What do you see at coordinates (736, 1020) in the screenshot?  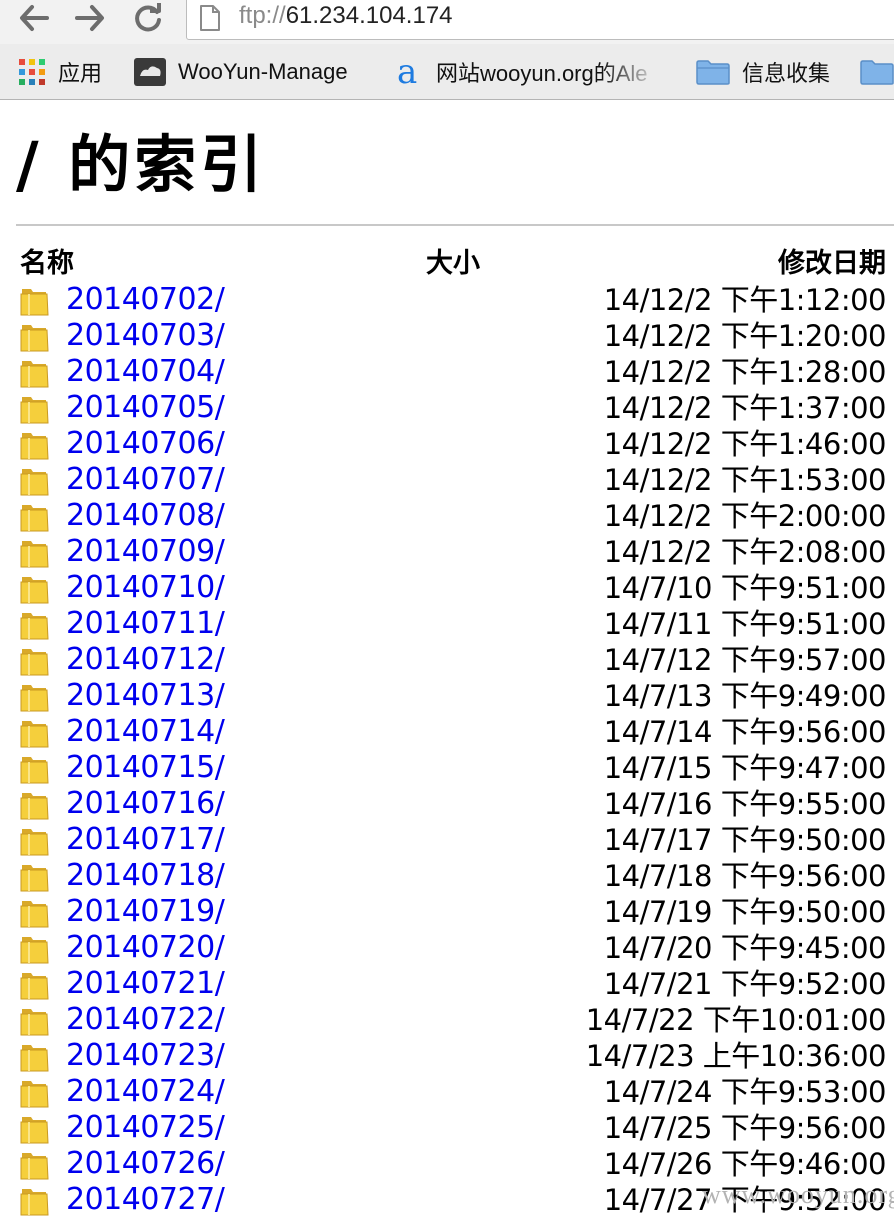 I see `modified-date: 14/7/22 下午10:01:00` at bounding box center [736, 1020].